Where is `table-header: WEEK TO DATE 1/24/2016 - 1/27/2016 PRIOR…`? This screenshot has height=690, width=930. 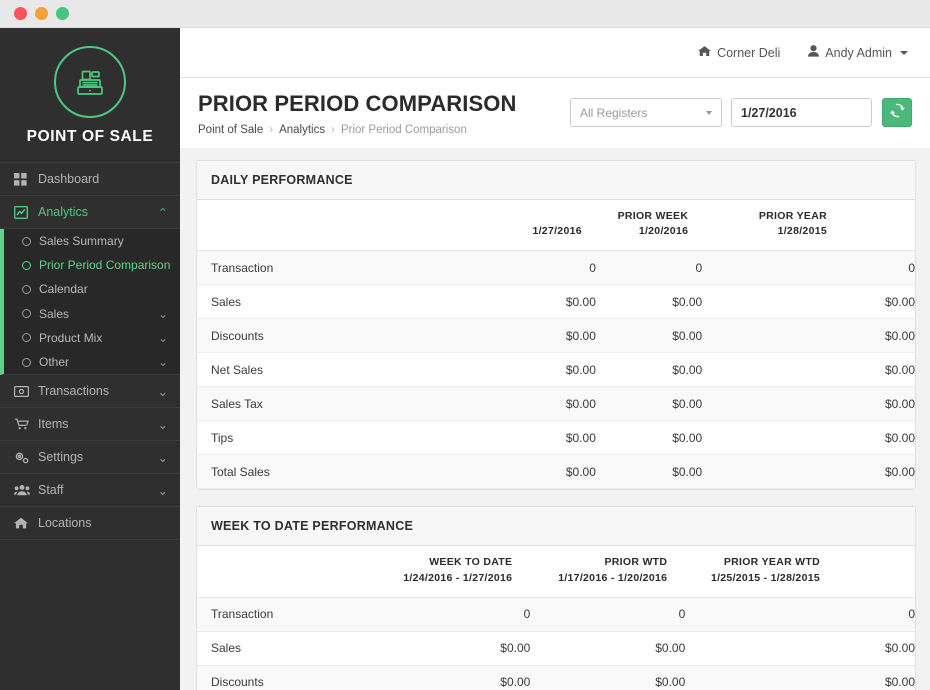 table-header: WEEK TO DATE 1/24/2016 - 1/27/2016 PRIOR… is located at coordinates (556, 572).